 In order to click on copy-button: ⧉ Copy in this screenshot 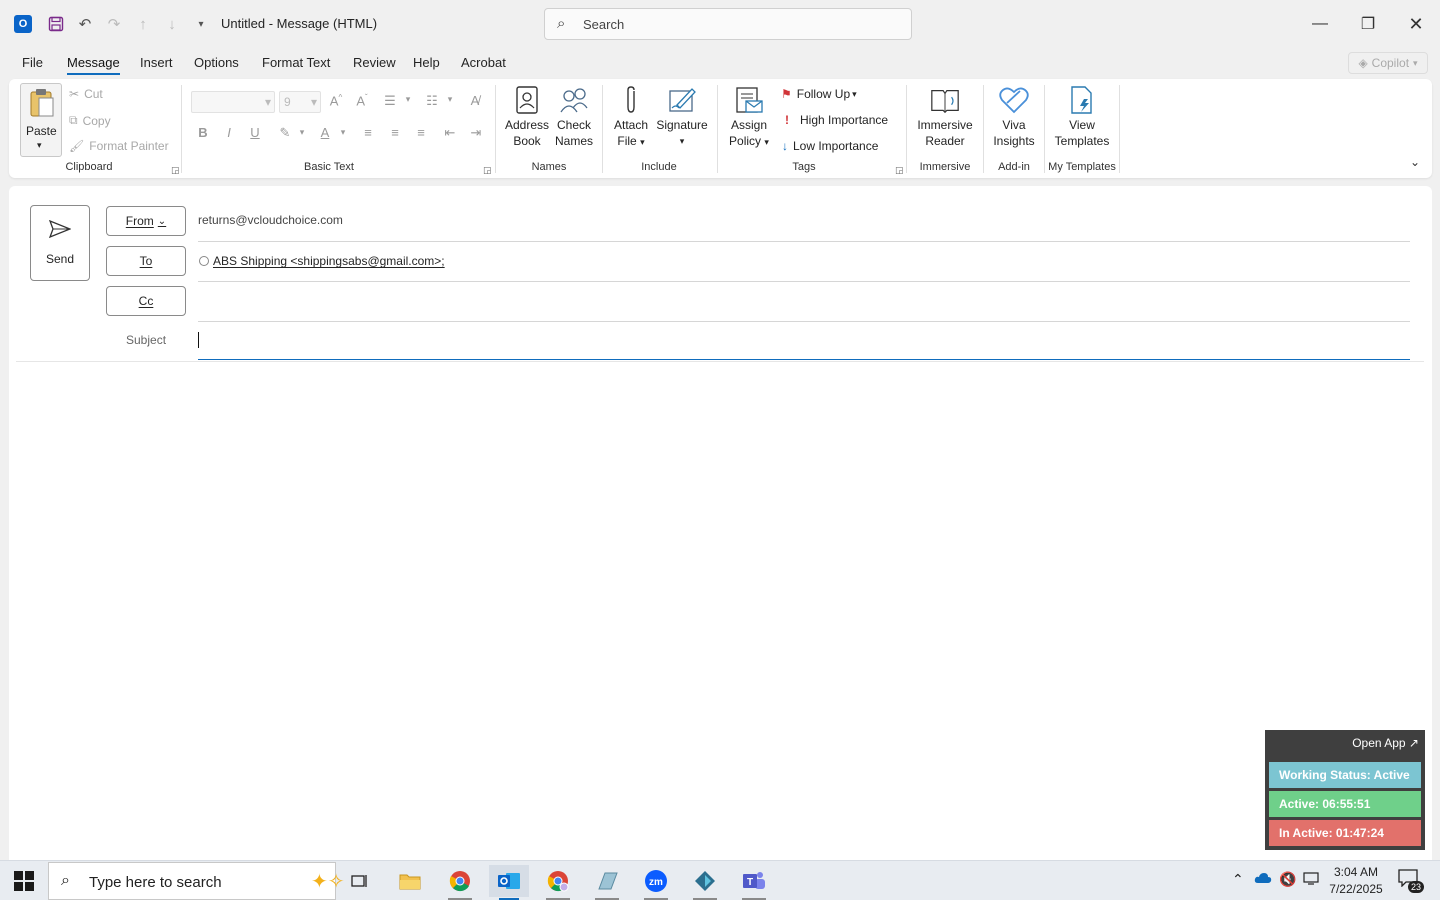, I will do `click(90, 120)`.